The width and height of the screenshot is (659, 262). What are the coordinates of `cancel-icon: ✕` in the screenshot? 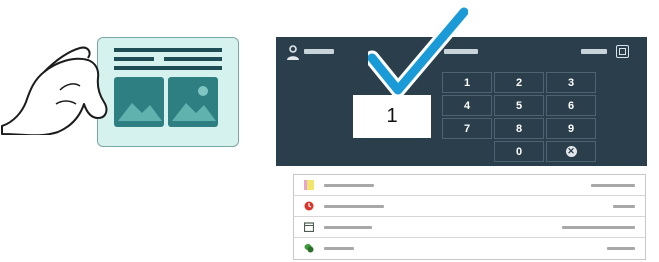 It's located at (571, 151).